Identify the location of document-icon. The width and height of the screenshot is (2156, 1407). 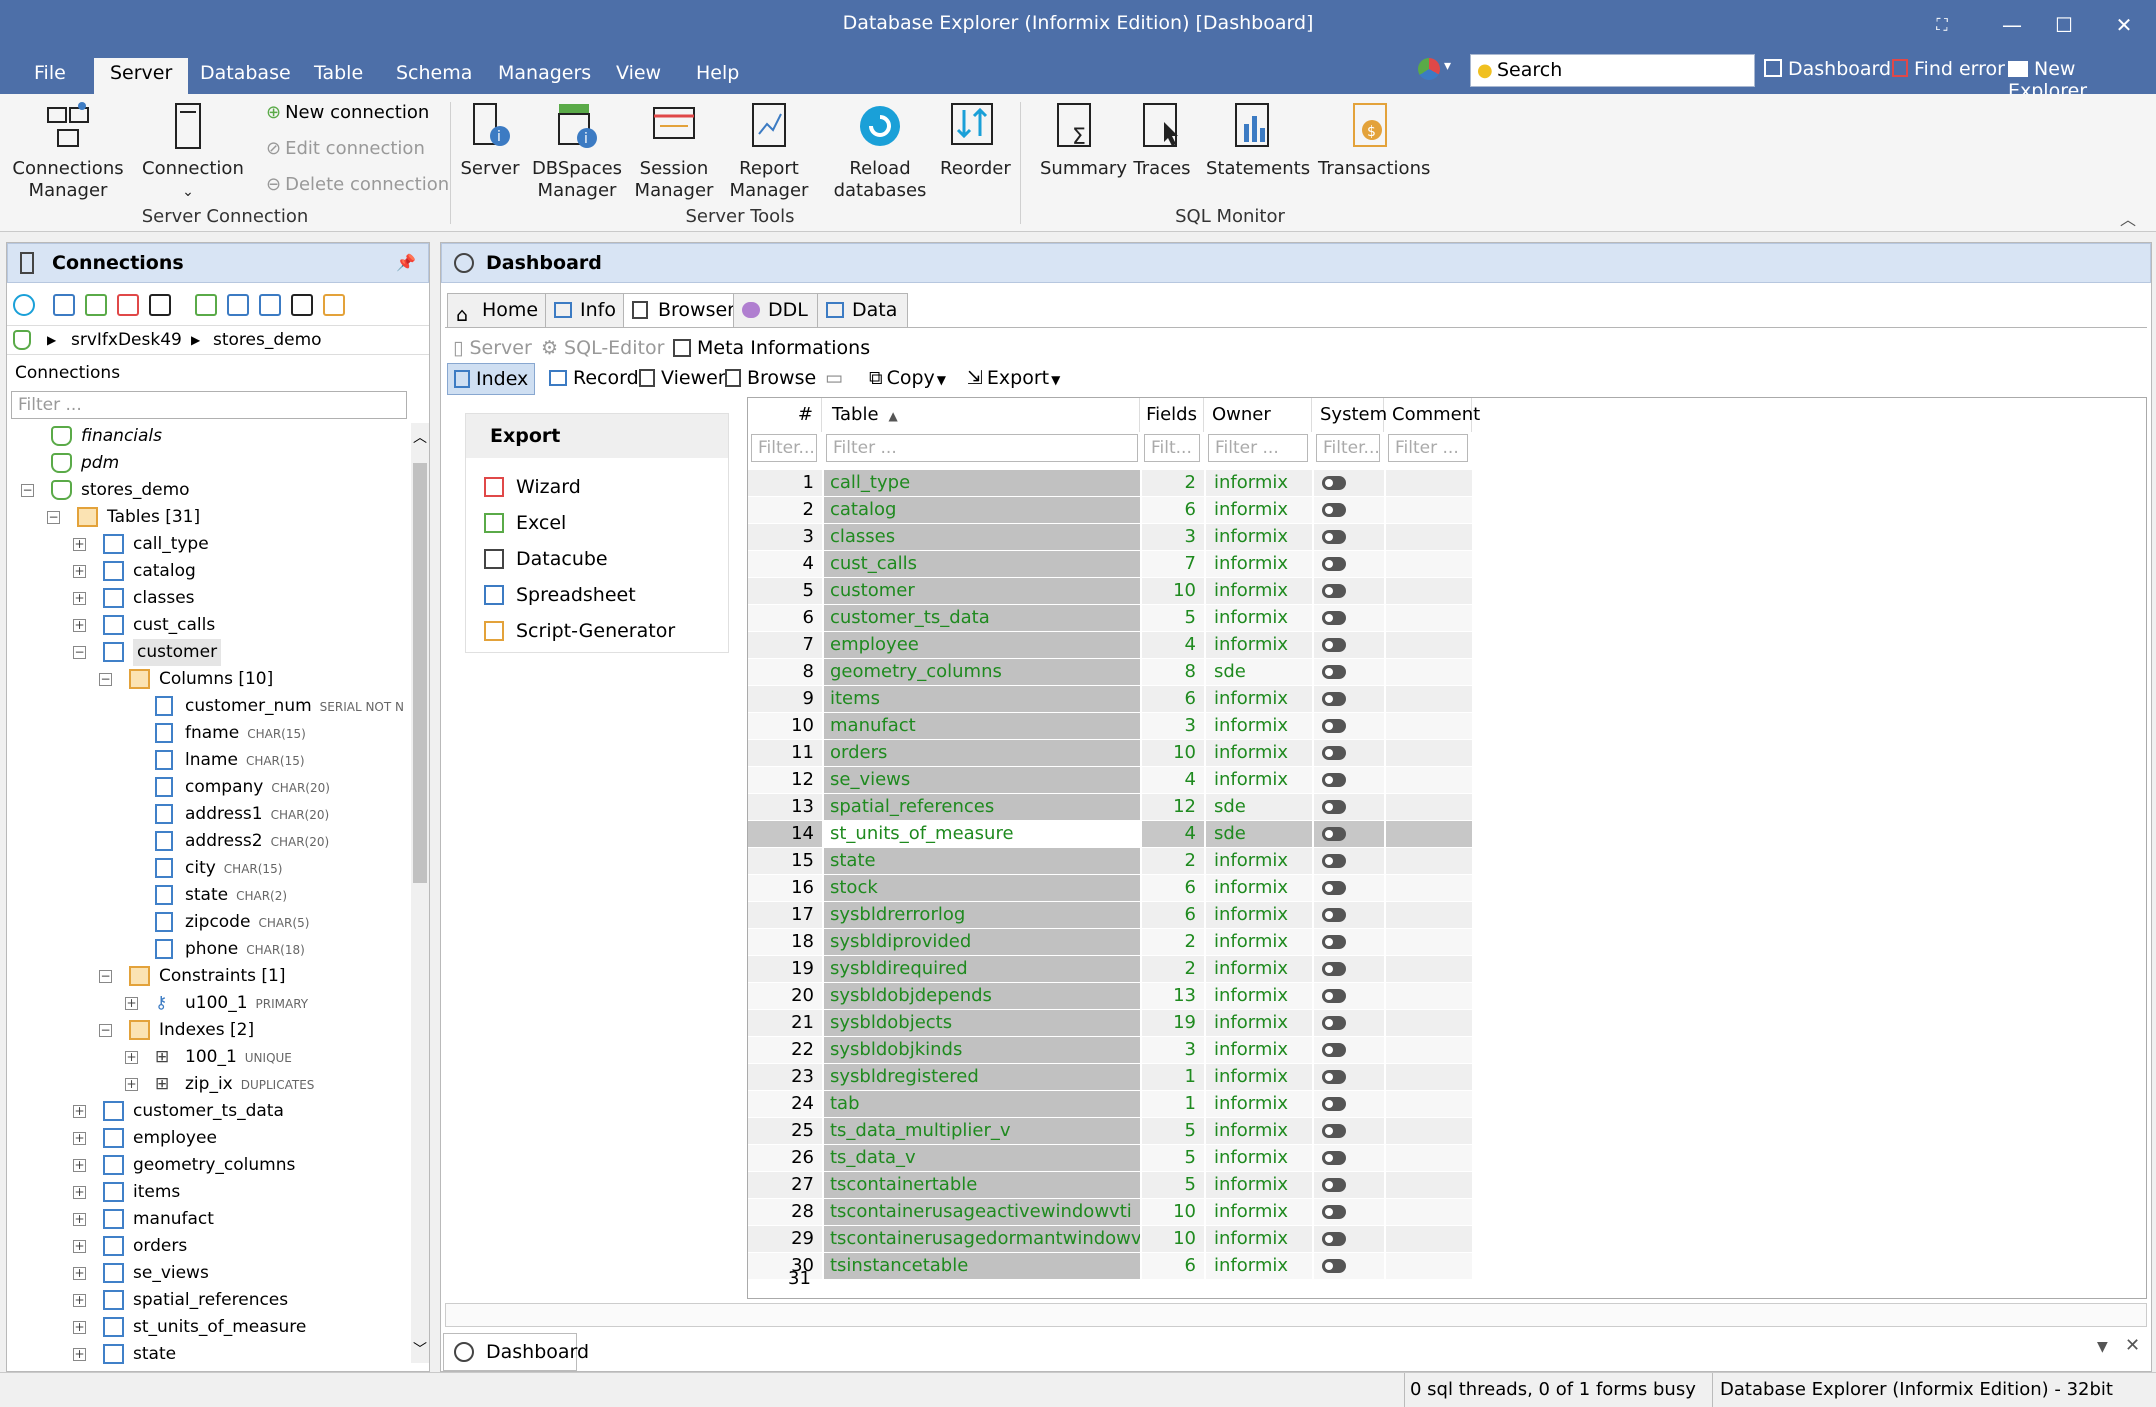
(302, 305).